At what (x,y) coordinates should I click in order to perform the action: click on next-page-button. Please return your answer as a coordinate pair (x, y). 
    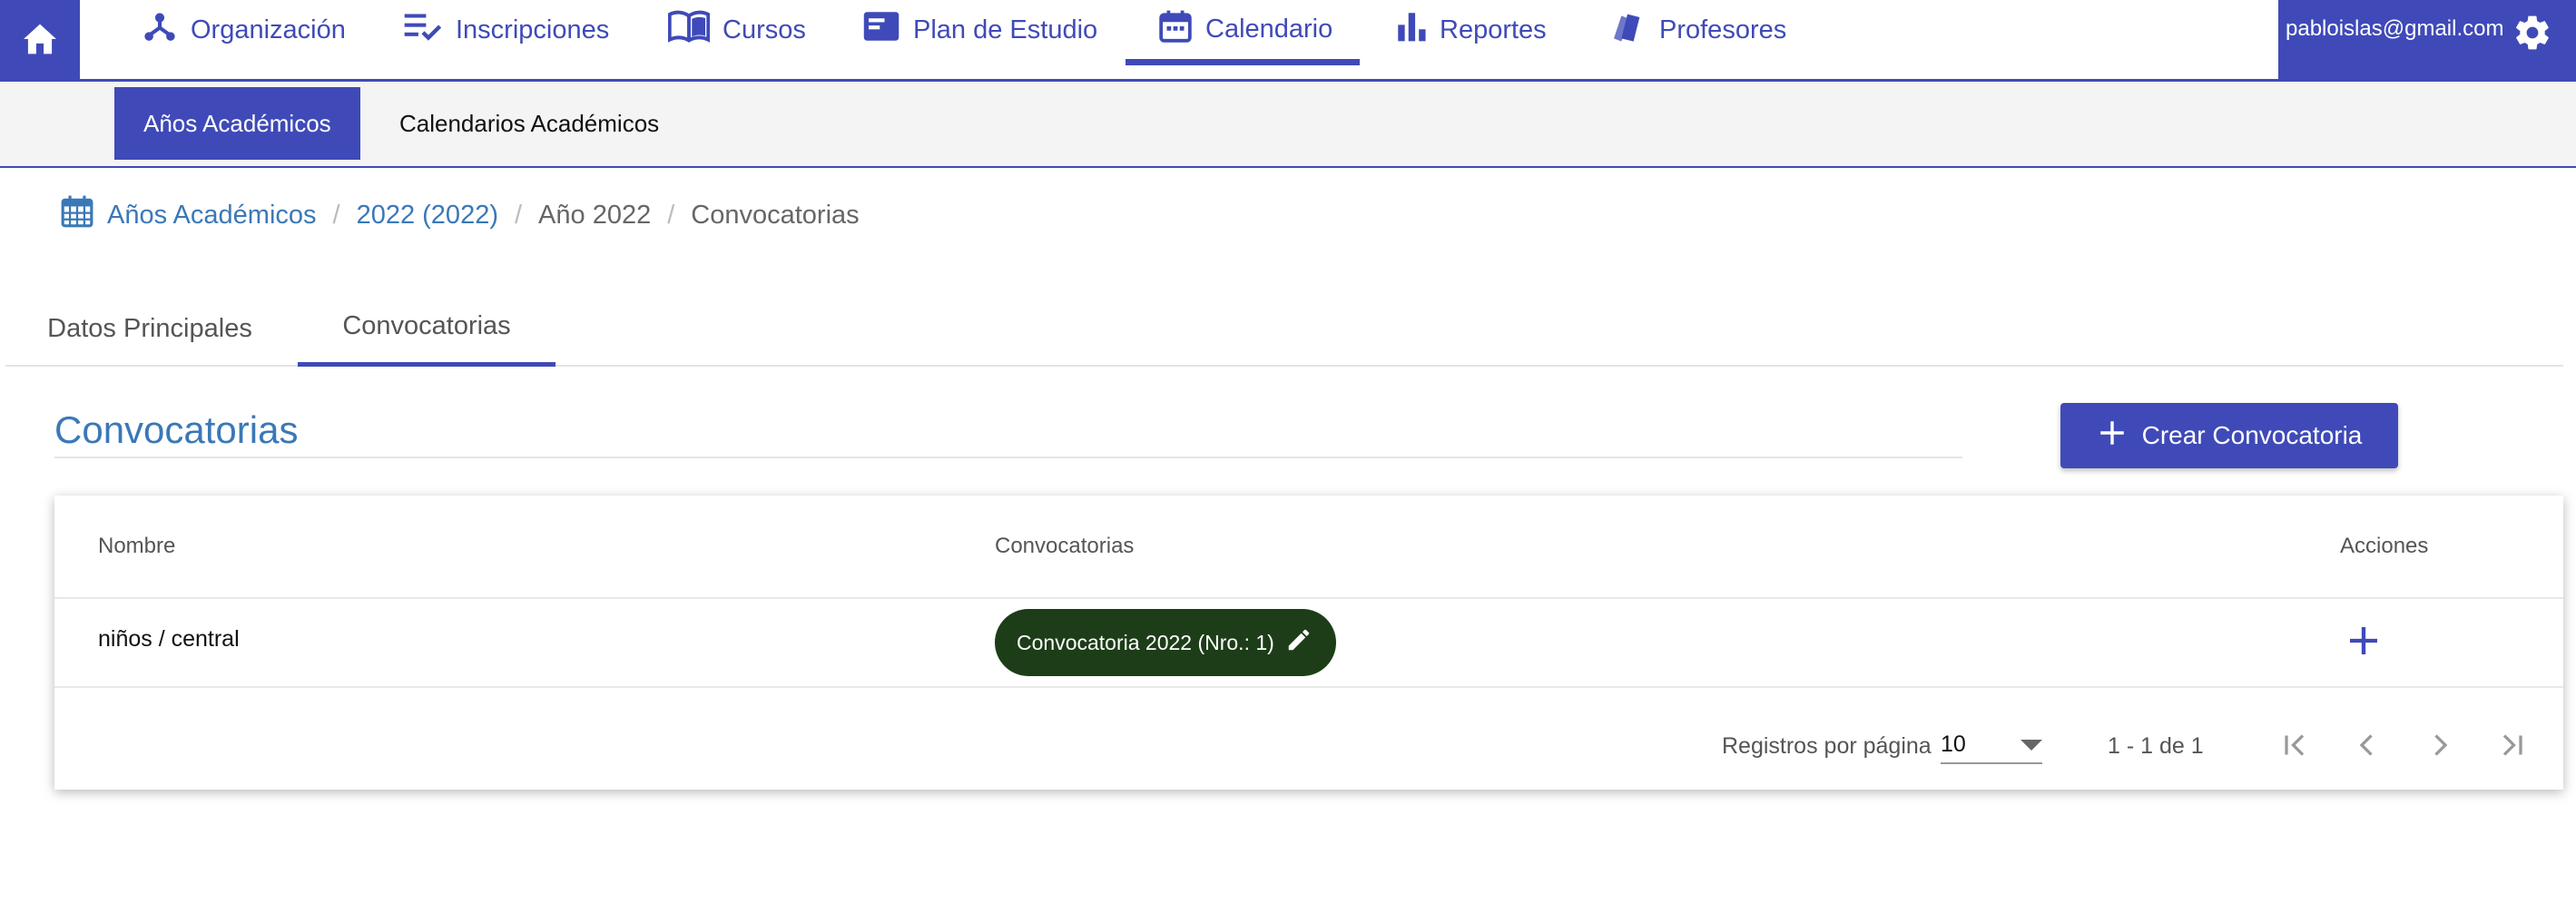
    Looking at the image, I should click on (2440, 748).